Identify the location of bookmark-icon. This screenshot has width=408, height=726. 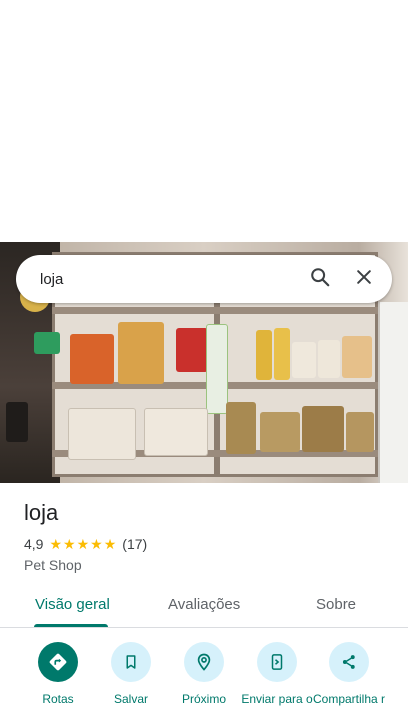
(131, 662).